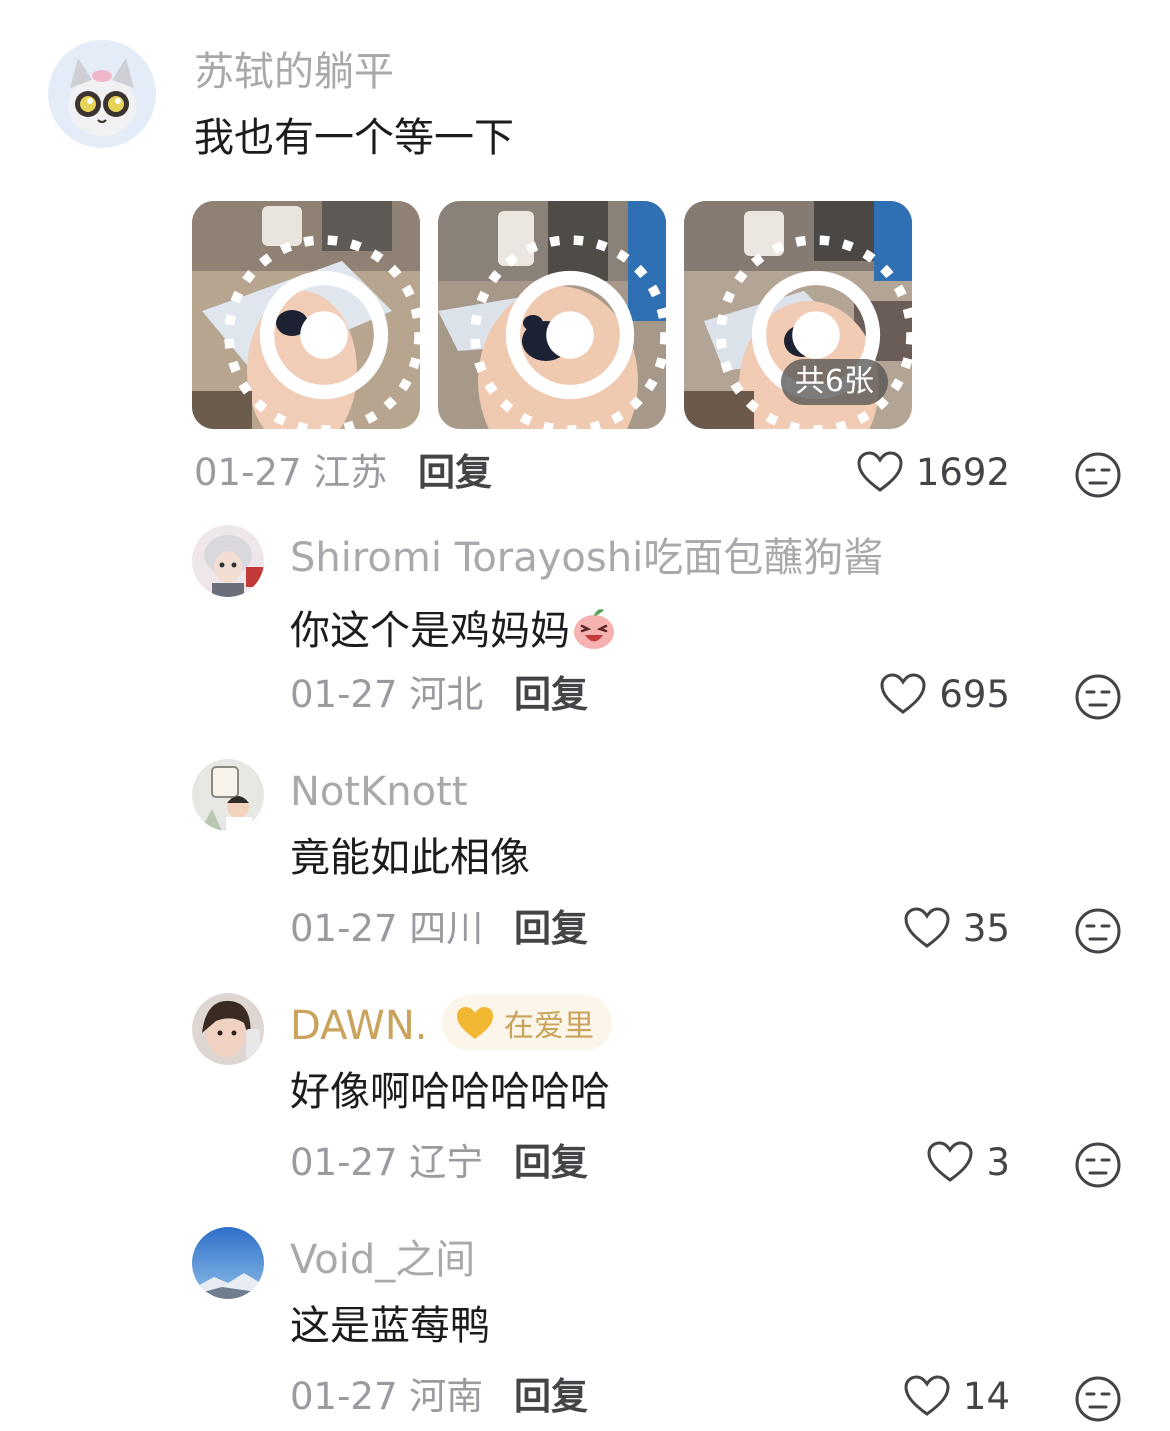  Describe the element at coordinates (974, 694) in the screenshot. I see `like-count: 695` at that location.